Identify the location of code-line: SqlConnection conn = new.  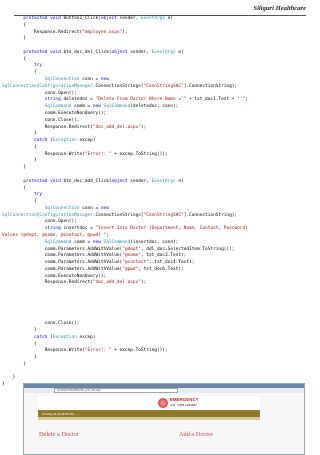
(160, 209).